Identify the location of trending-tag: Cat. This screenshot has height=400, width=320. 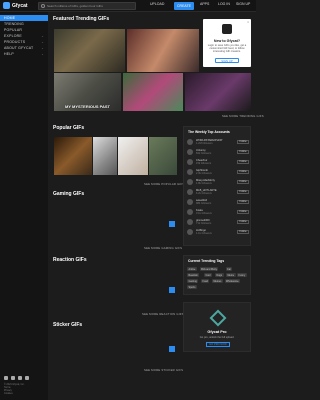
(229, 269).